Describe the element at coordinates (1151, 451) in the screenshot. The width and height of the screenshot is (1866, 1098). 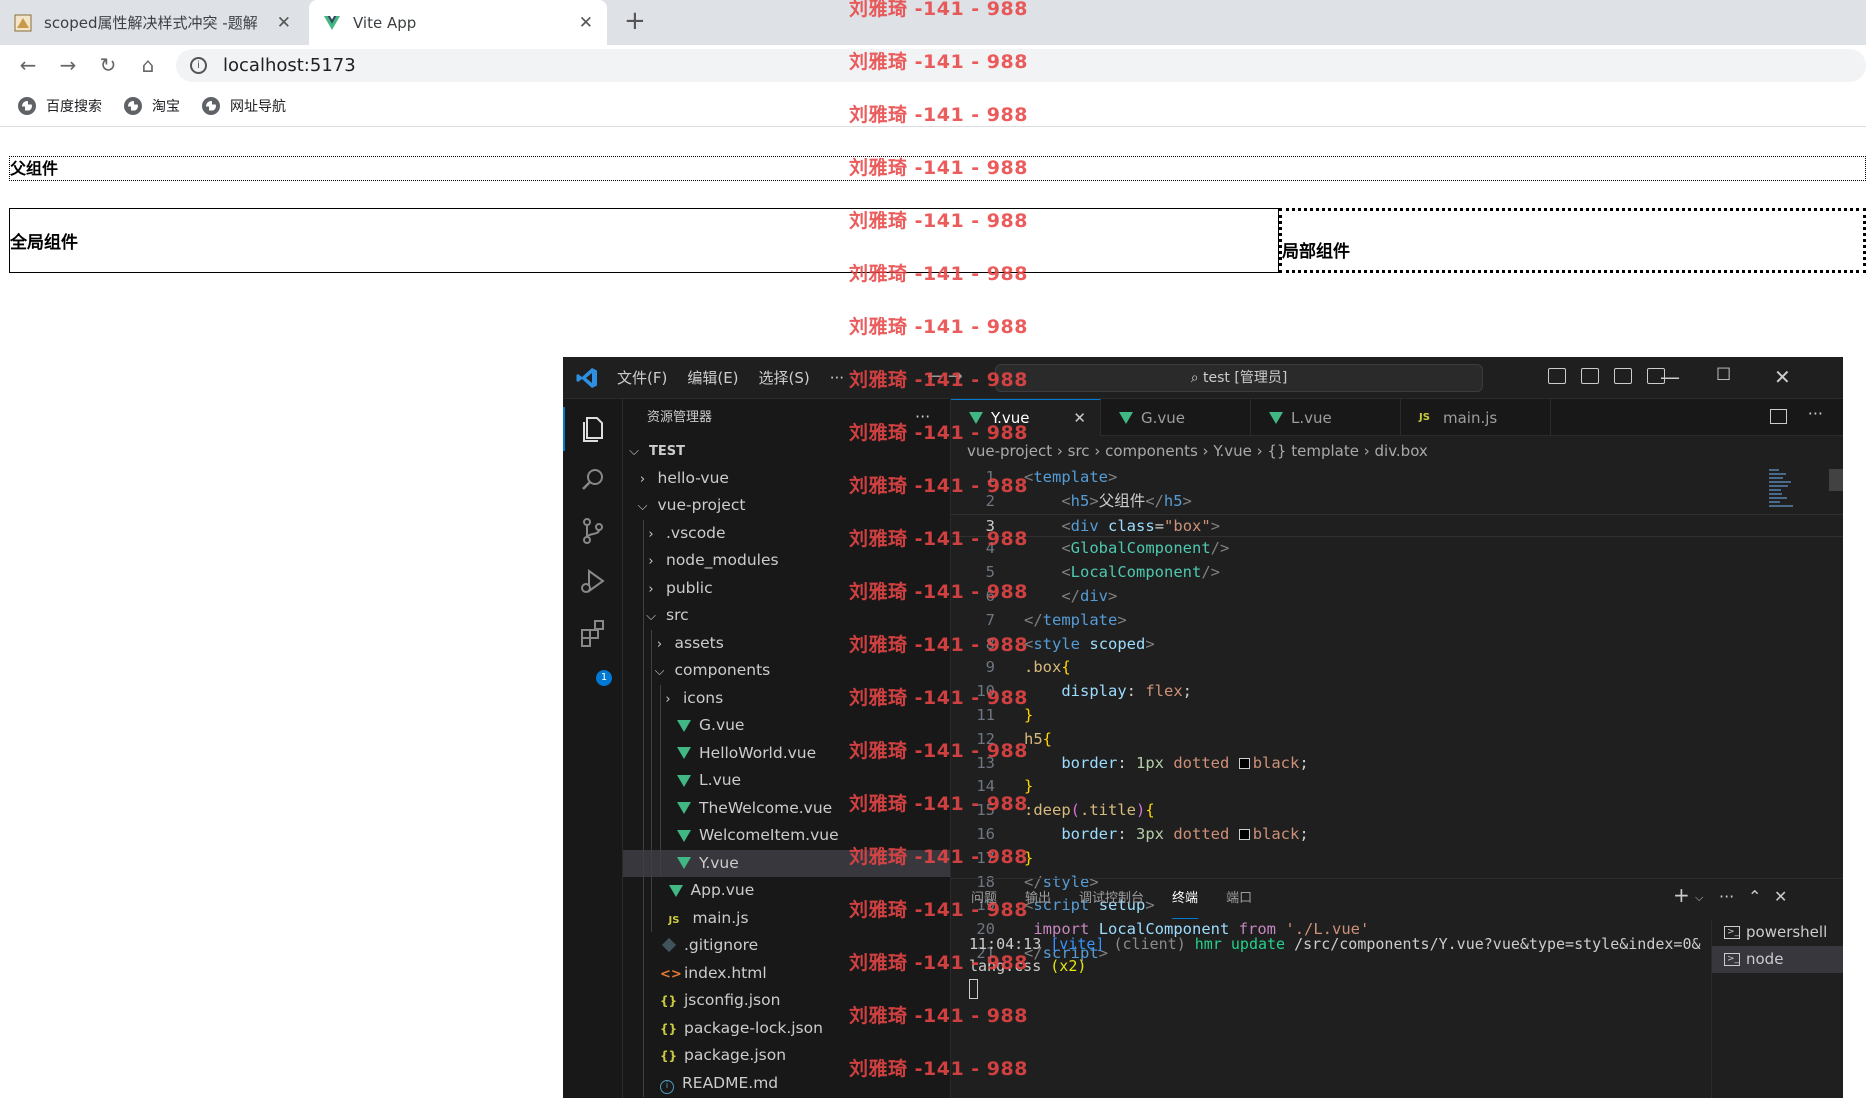
I see `breadcrumb-item: components` at that location.